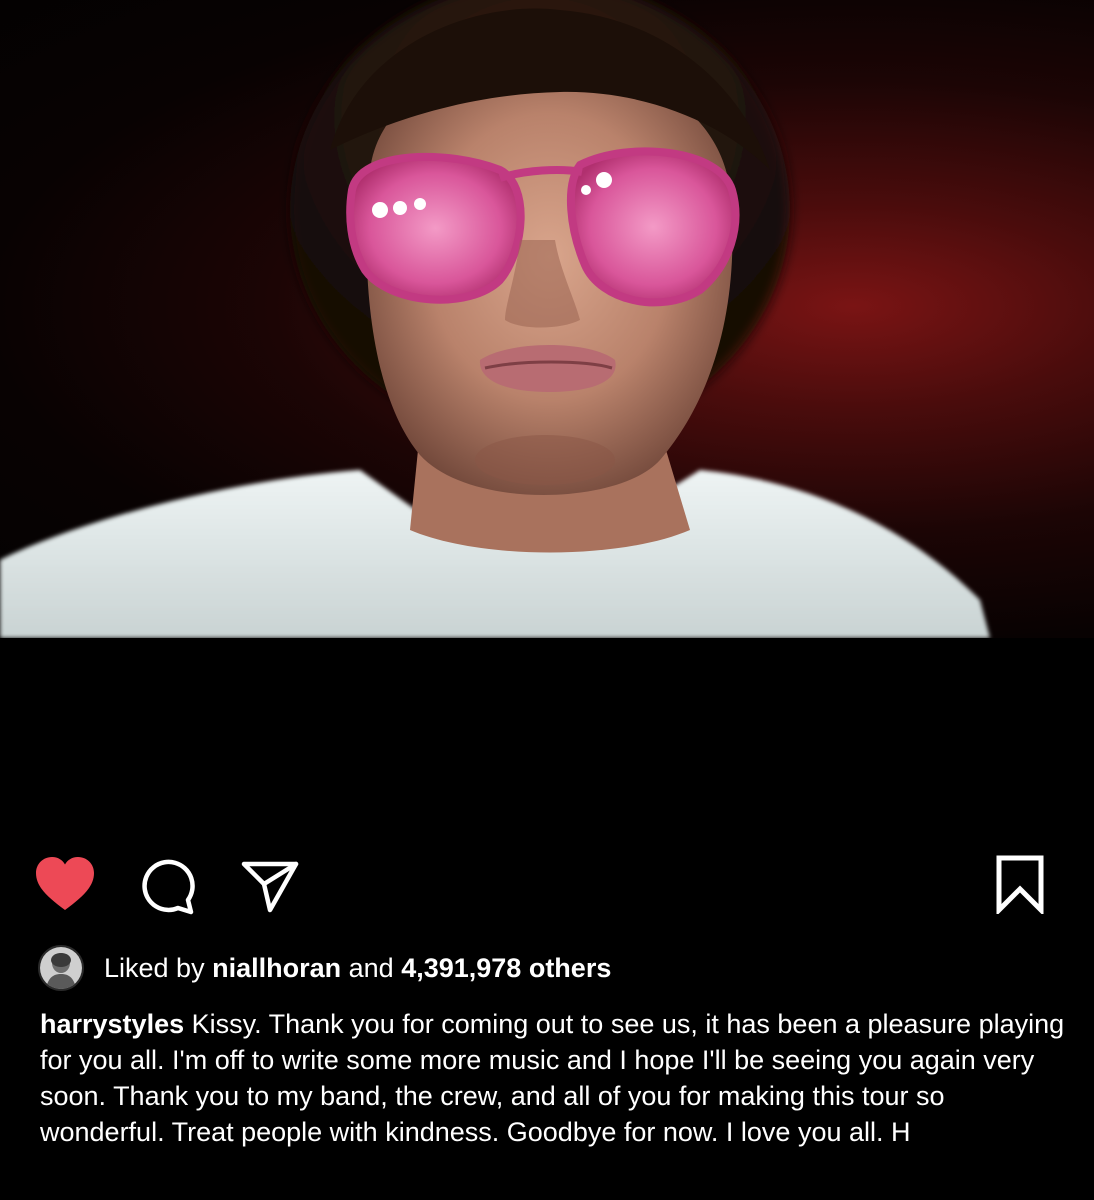  Describe the element at coordinates (112, 1024) in the screenshot. I see `caption-username-link: harrystyles` at that location.